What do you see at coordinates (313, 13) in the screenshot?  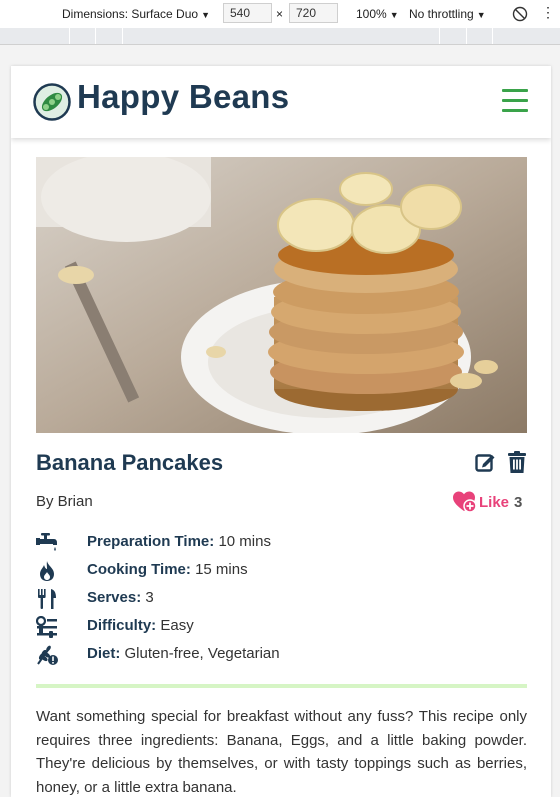 I see `height-input: 720` at bounding box center [313, 13].